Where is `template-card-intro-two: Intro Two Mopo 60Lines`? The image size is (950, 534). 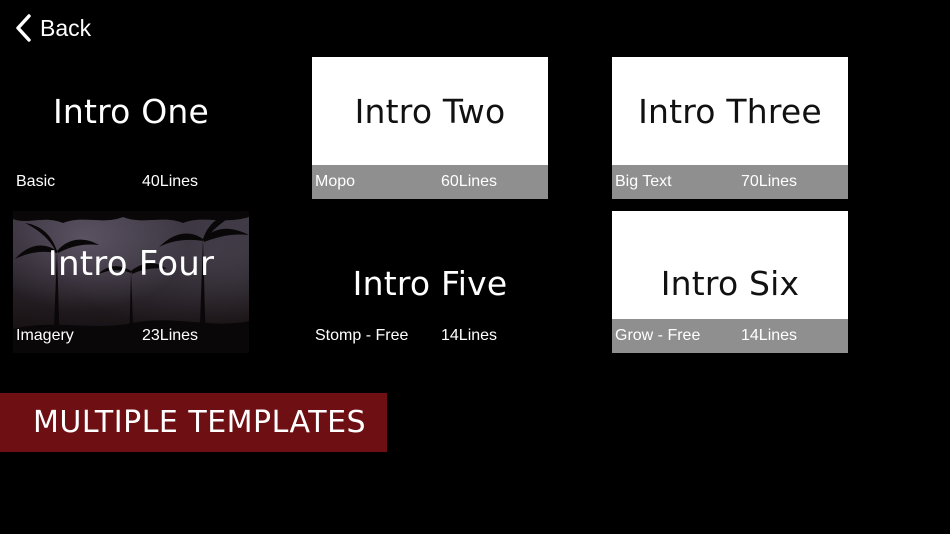 template-card-intro-two: Intro Two Mopo 60Lines is located at coordinates (430, 128).